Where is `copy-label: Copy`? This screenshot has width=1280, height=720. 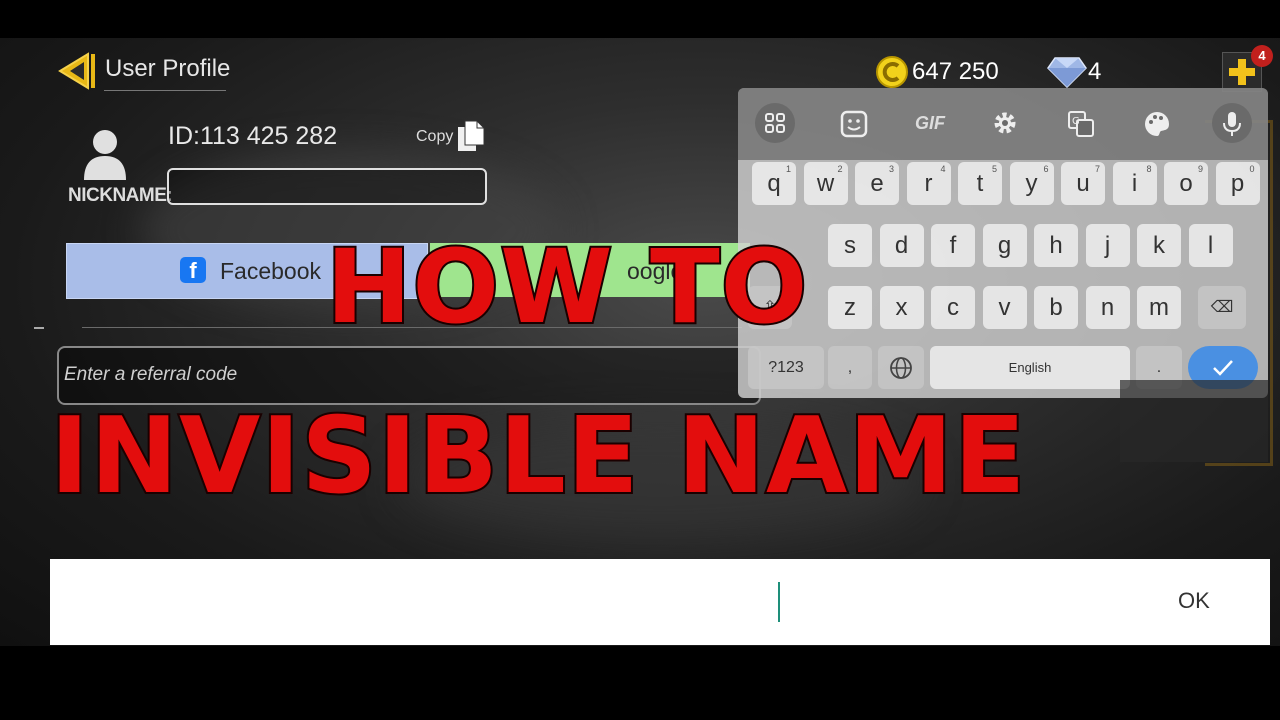 copy-label: Copy is located at coordinates (434, 137).